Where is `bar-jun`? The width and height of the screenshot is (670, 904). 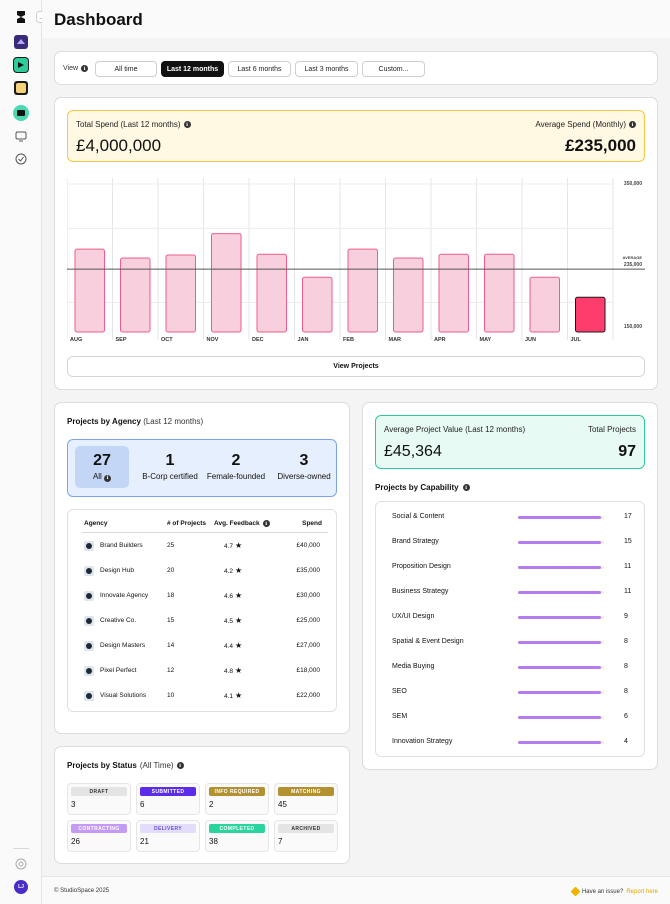 bar-jun is located at coordinates (544, 304).